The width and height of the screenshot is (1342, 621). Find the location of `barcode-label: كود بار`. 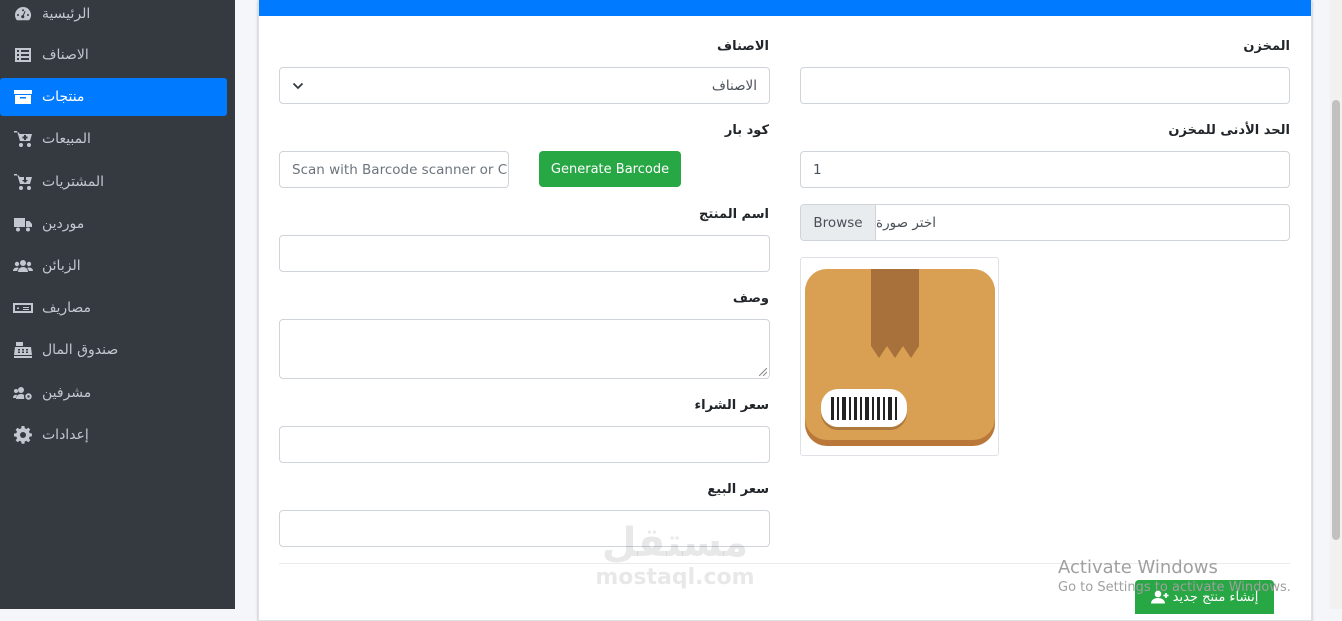

barcode-label: كود بار is located at coordinates (746, 130).